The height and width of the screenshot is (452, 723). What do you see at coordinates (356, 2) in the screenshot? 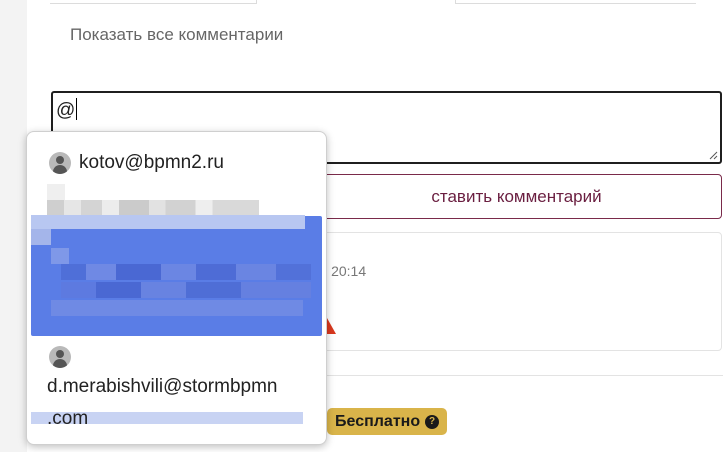
I see `tab-active` at bounding box center [356, 2].